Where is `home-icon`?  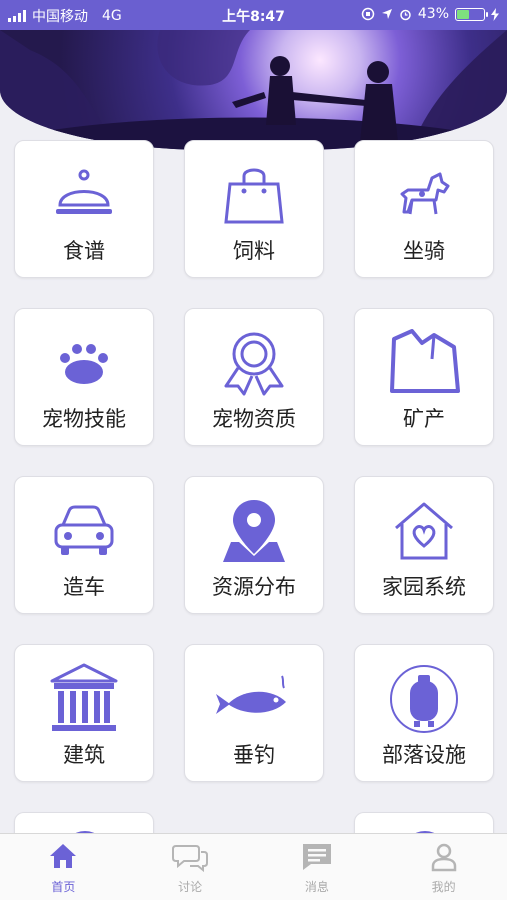 home-icon is located at coordinates (63, 858).